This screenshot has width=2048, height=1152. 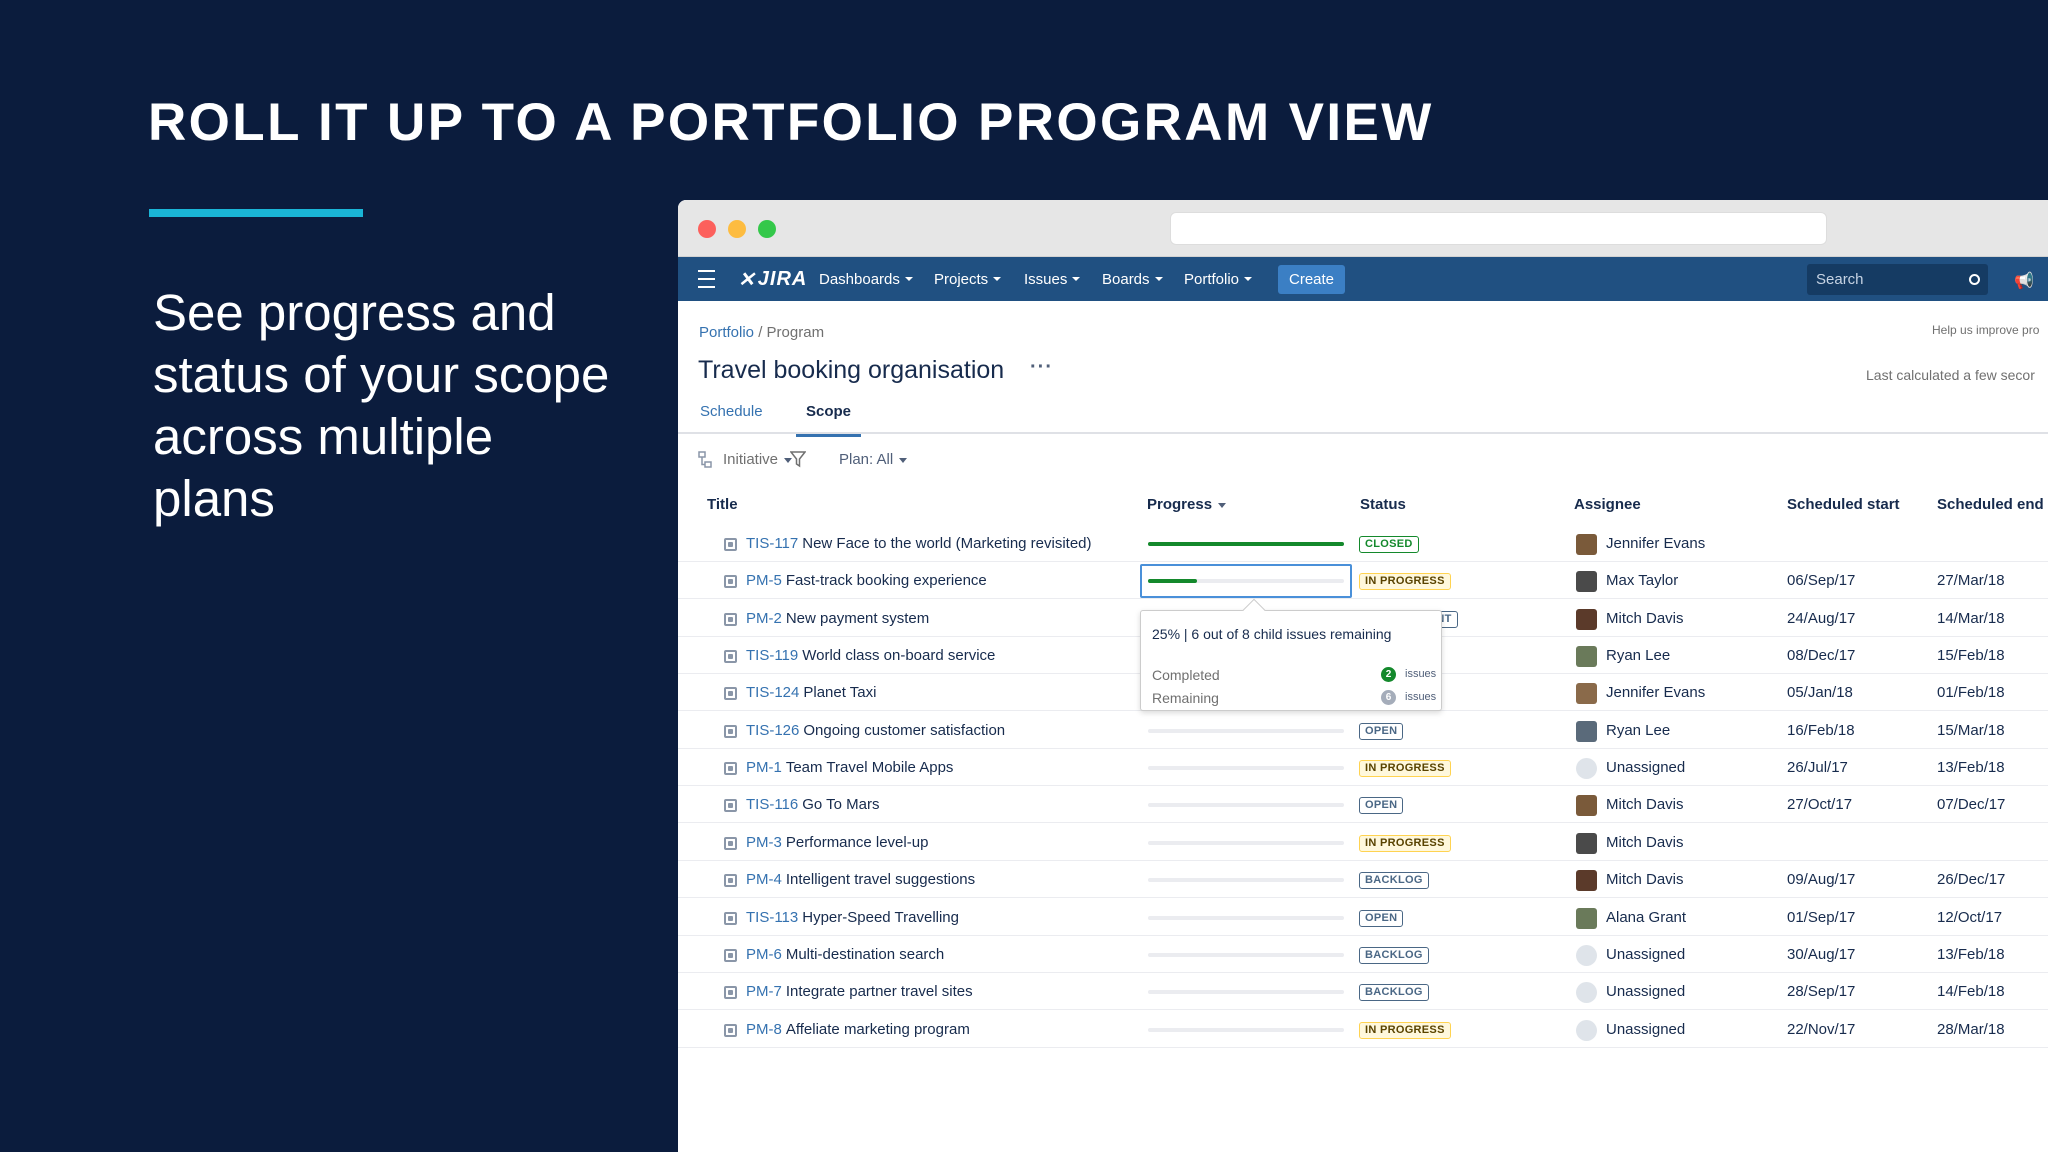 What do you see at coordinates (829, 420) in the screenshot?
I see `tab-scope: Scope` at bounding box center [829, 420].